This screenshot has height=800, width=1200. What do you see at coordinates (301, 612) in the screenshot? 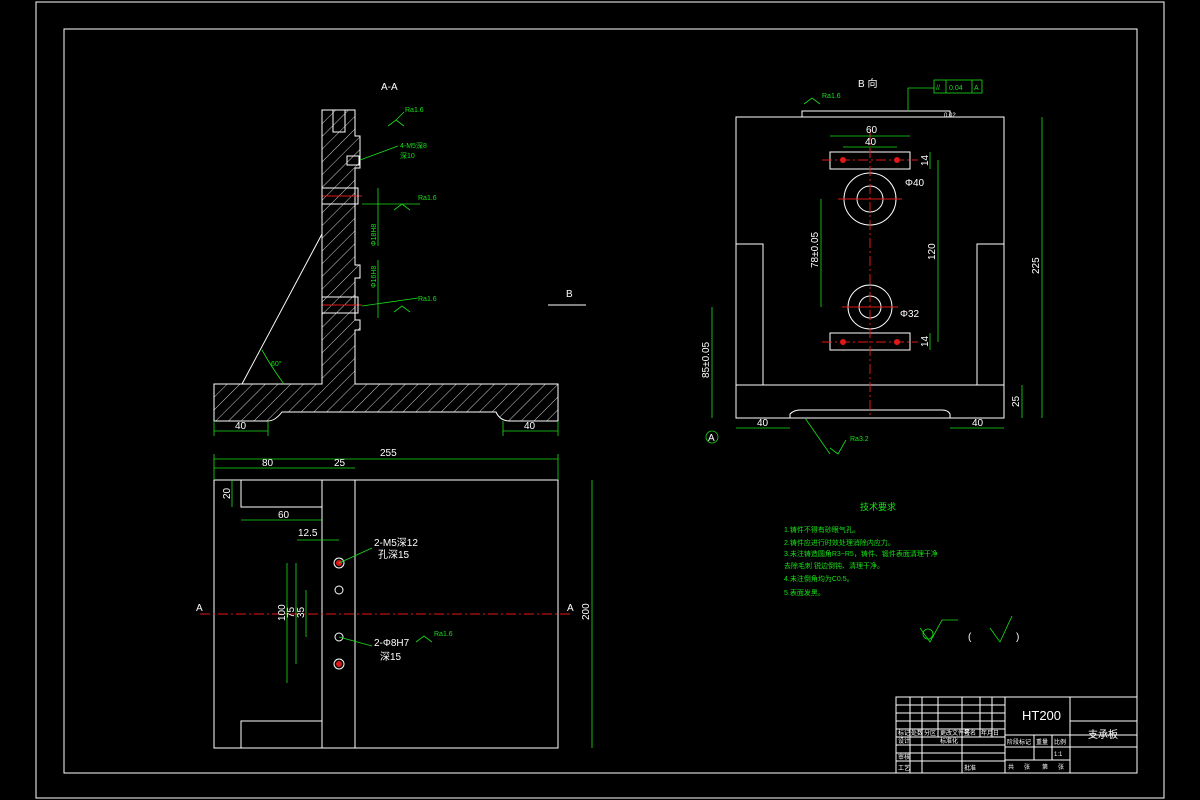
I see `dim-35: 35` at bounding box center [301, 612].